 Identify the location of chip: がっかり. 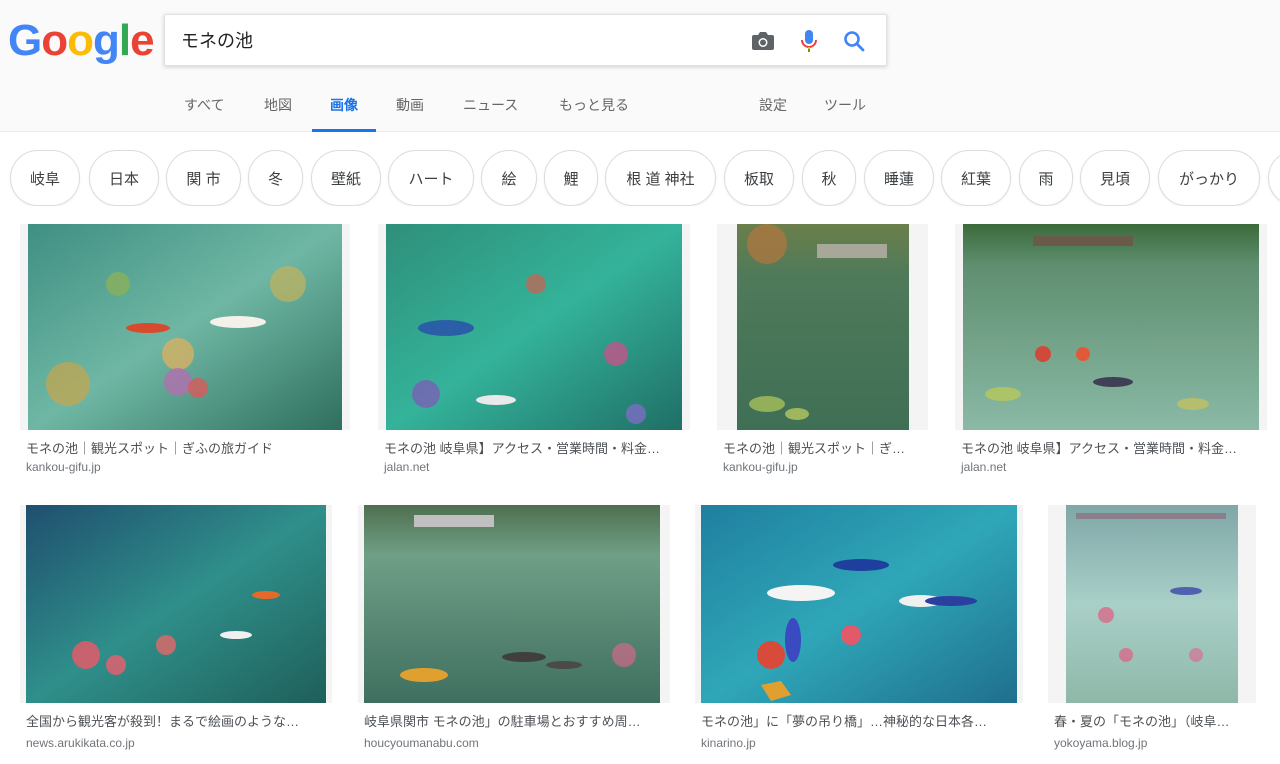
(1209, 178).